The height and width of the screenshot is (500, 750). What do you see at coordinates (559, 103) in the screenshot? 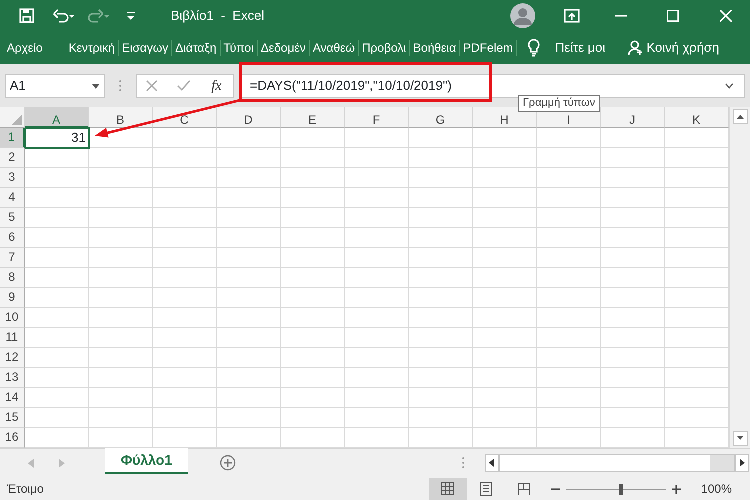
I see `tooltip: Γραμμή τύπων` at bounding box center [559, 103].